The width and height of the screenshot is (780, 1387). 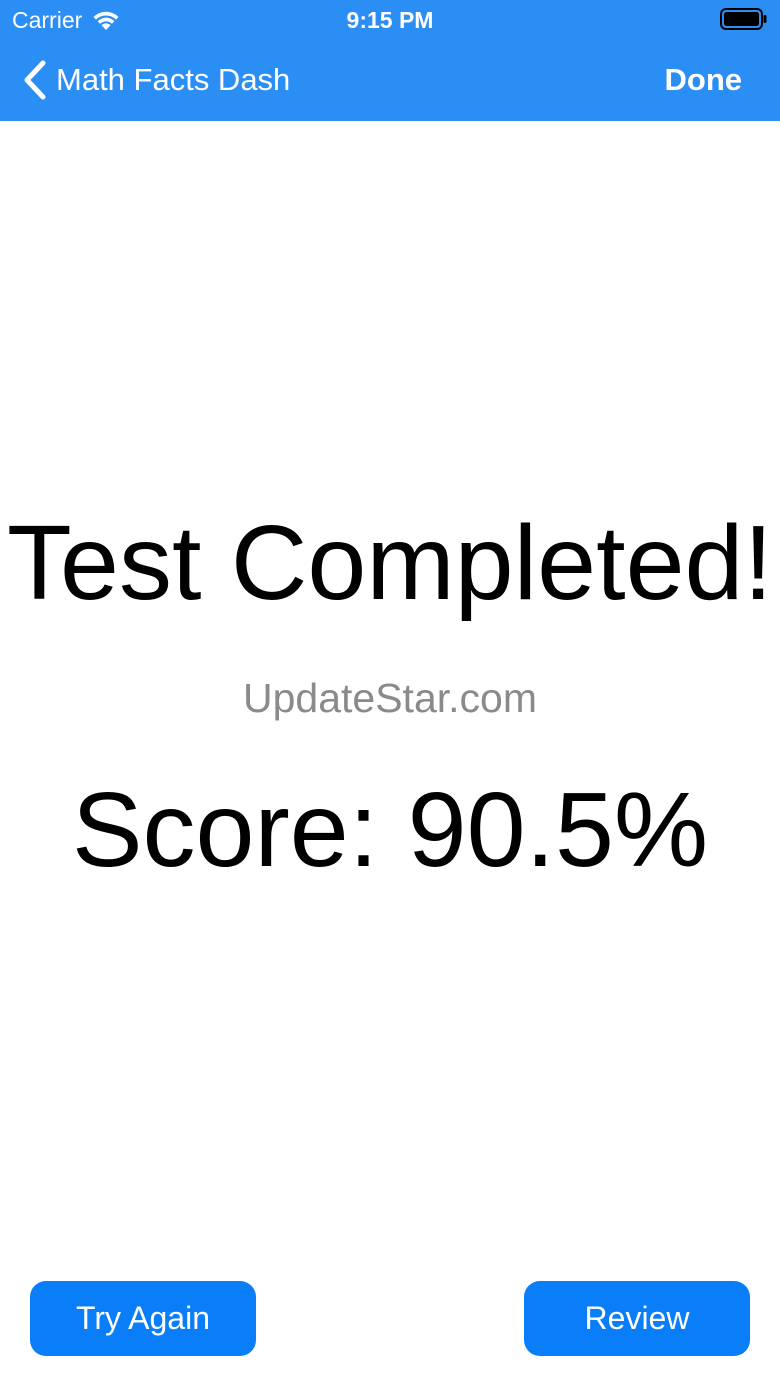 I want to click on page-title: Test Completed!, so click(x=390, y=563).